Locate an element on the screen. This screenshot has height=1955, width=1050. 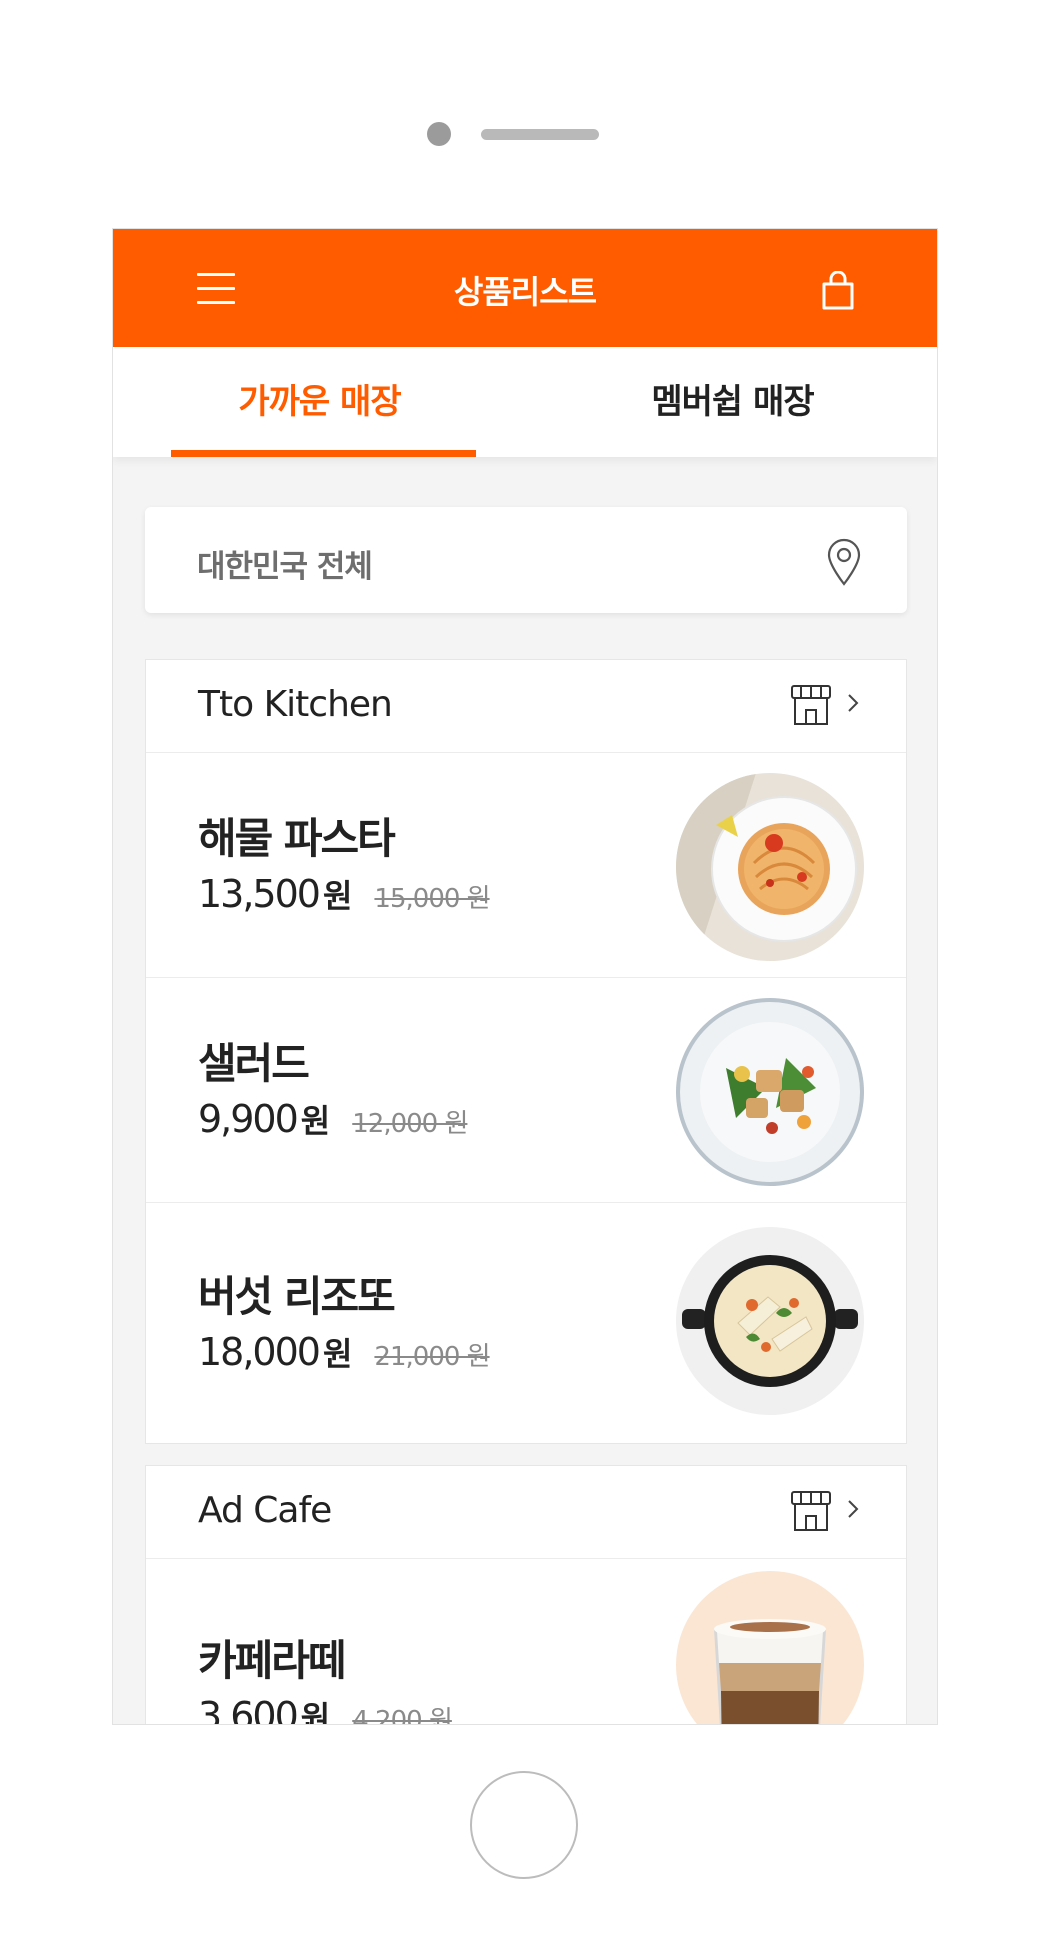
location-pin-icon is located at coordinates (844, 562).